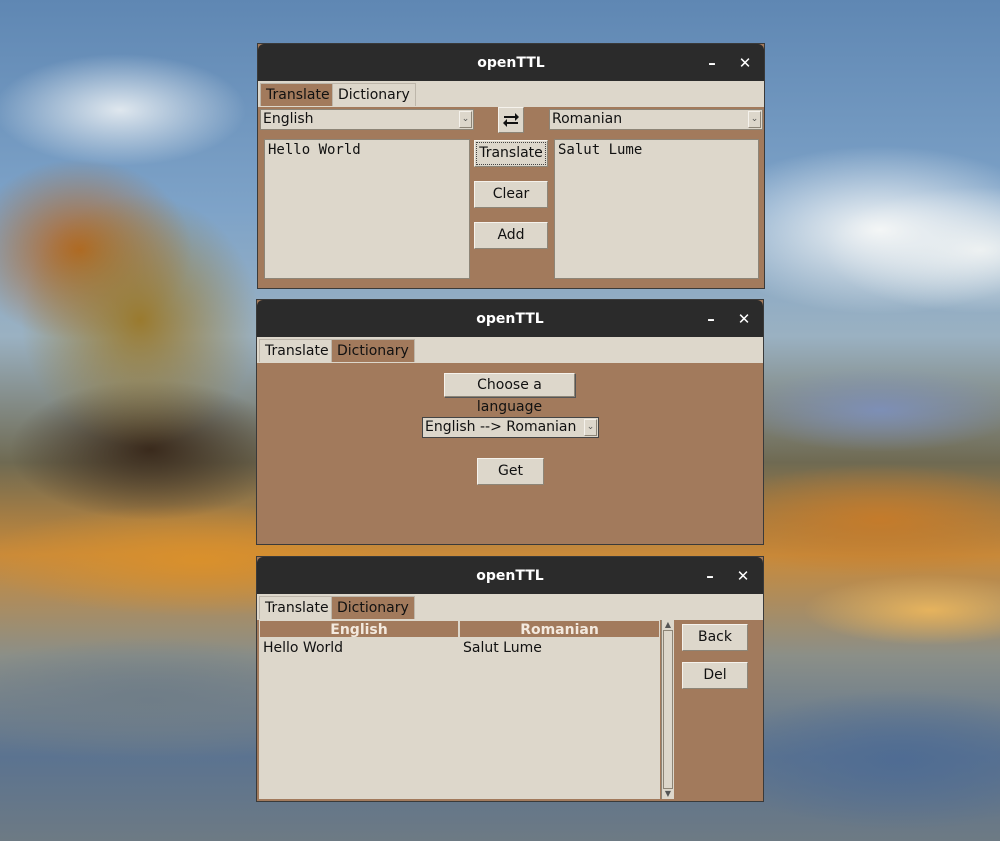  Describe the element at coordinates (715, 637) in the screenshot. I see `back-button: Back` at that location.